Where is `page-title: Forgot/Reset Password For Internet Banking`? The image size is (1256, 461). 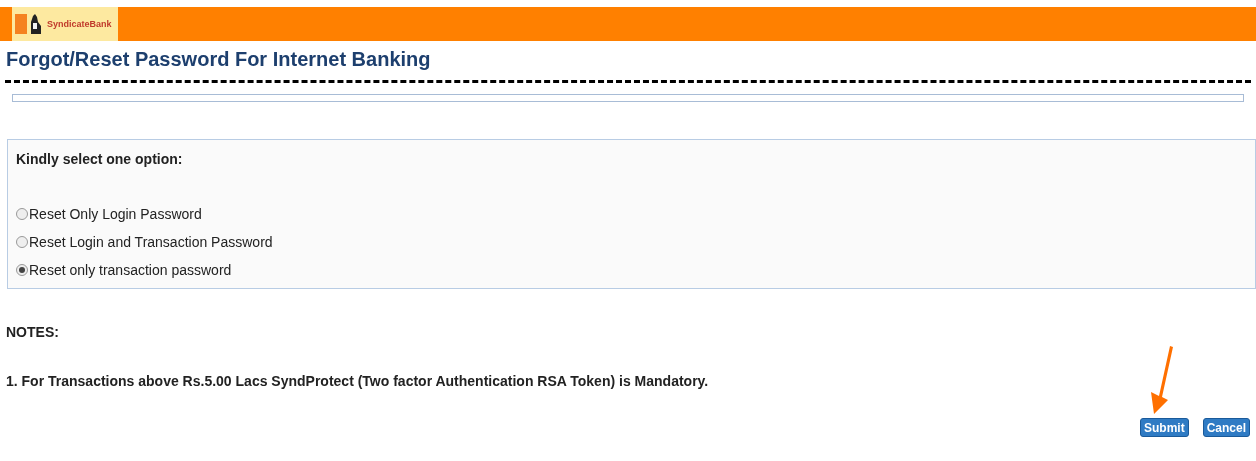
page-title: Forgot/Reset Password For Internet Banking is located at coordinates (218, 59).